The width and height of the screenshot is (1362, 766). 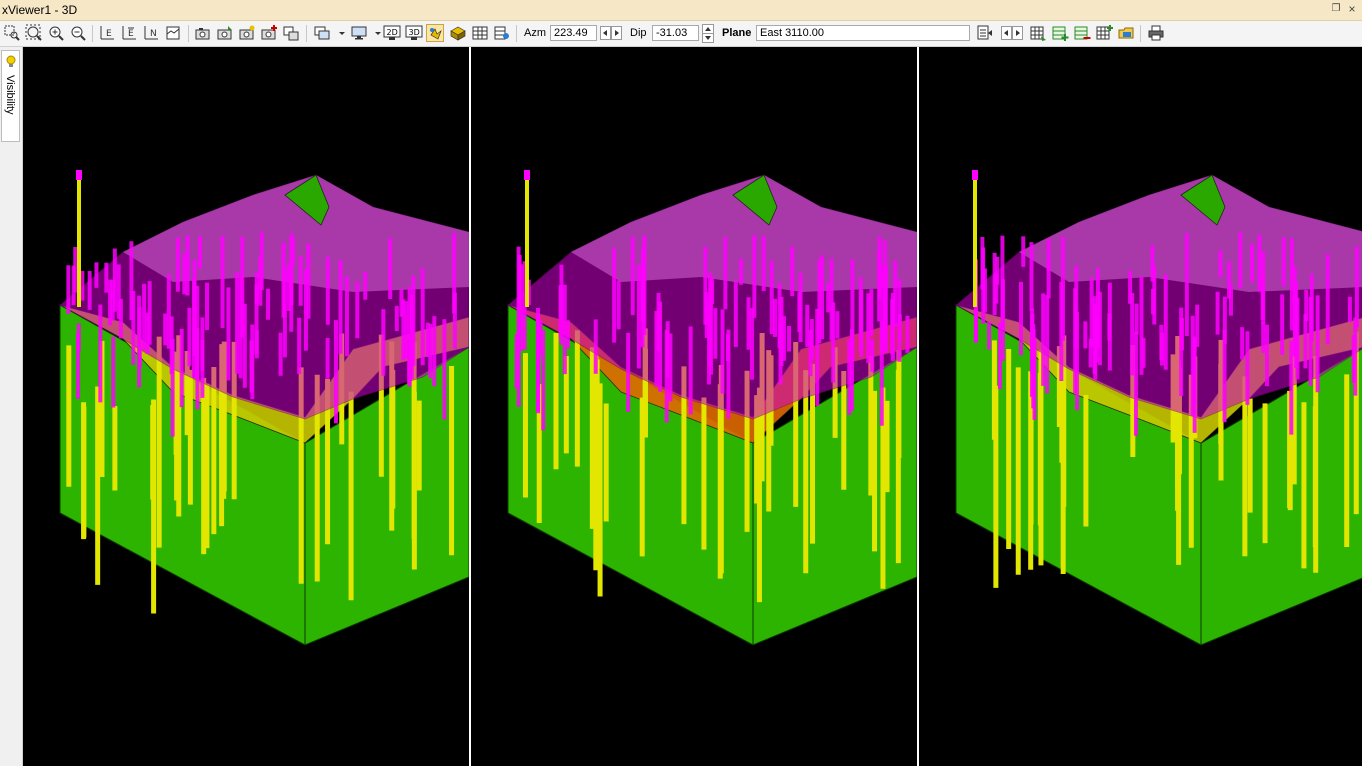 I want to click on restore-window-icon: ❐, so click(x=1336, y=9).